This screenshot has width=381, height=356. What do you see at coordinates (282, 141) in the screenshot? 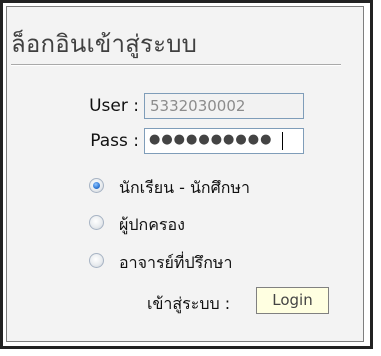
I see `text-caret` at bounding box center [282, 141].